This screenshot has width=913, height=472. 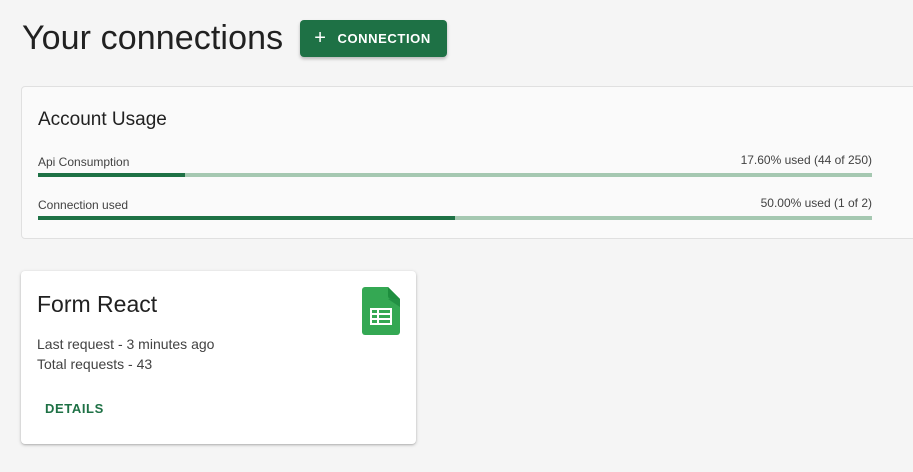 What do you see at coordinates (381, 311) in the screenshot?
I see `google-sheets-icon` at bounding box center [381, 311].